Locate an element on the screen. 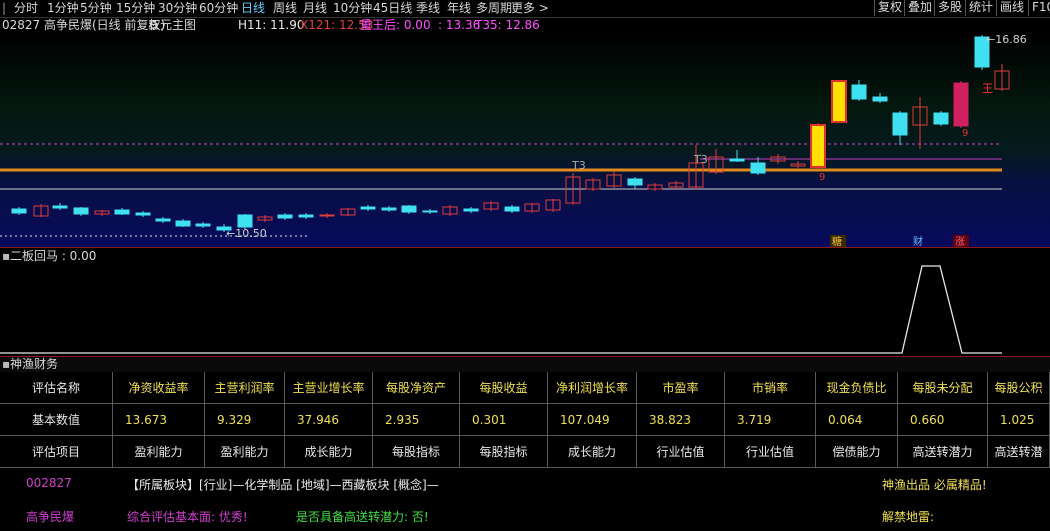 This screenshot has width=1050, height=531. mid-indicator-value: : 13.36 is located at coordinates (459, 25).